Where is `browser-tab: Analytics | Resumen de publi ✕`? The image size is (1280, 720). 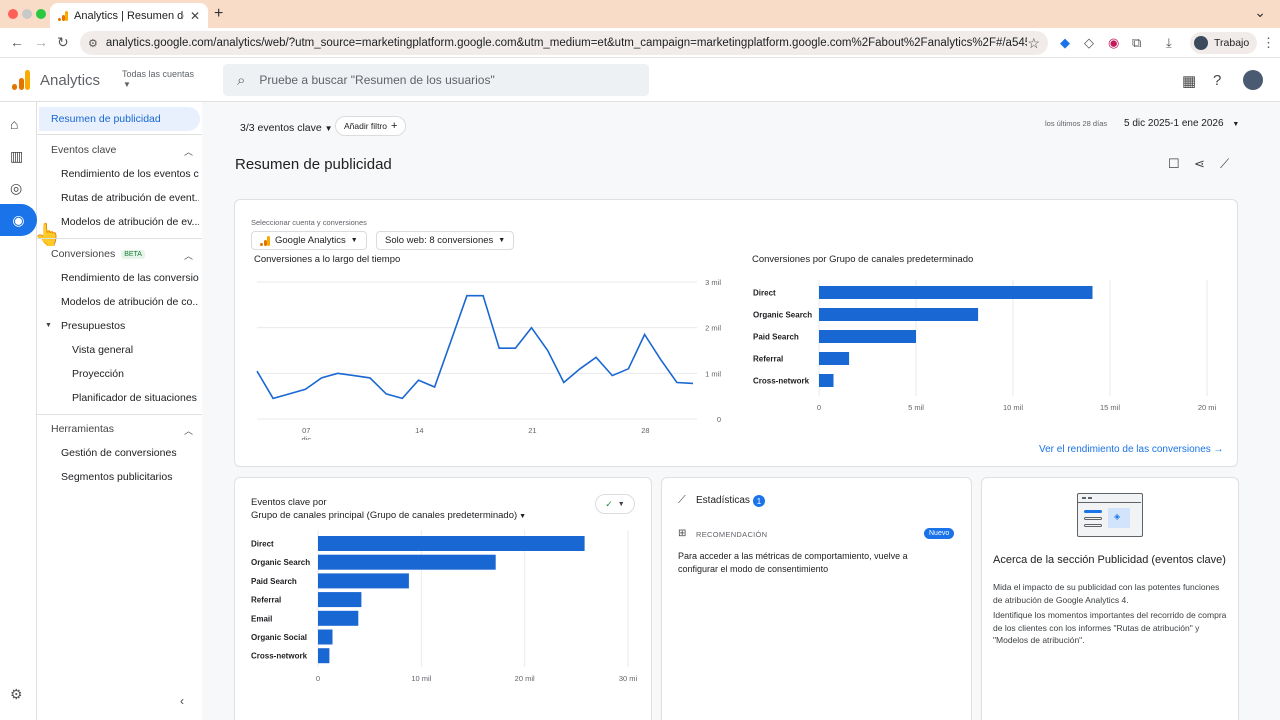 browser-tab: Analytics | Resumen de publi ✕ is located at coordinates (129, 15).